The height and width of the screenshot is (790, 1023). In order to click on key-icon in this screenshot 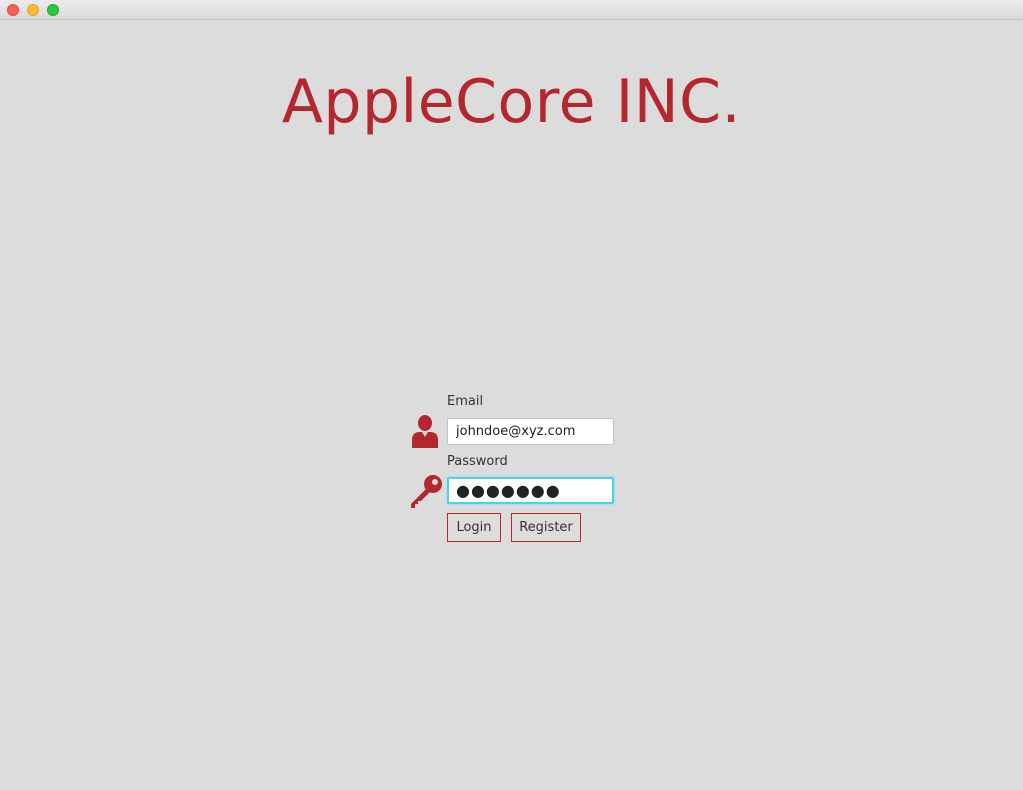, I will do `click(426, 491)`.